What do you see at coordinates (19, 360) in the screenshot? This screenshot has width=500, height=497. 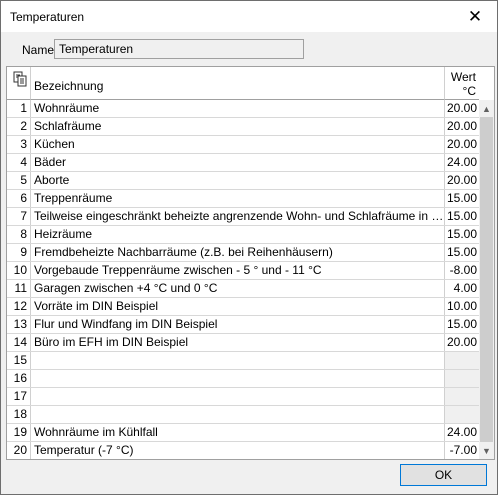 I see `row-number: 15` at bounding box center [19, 360].